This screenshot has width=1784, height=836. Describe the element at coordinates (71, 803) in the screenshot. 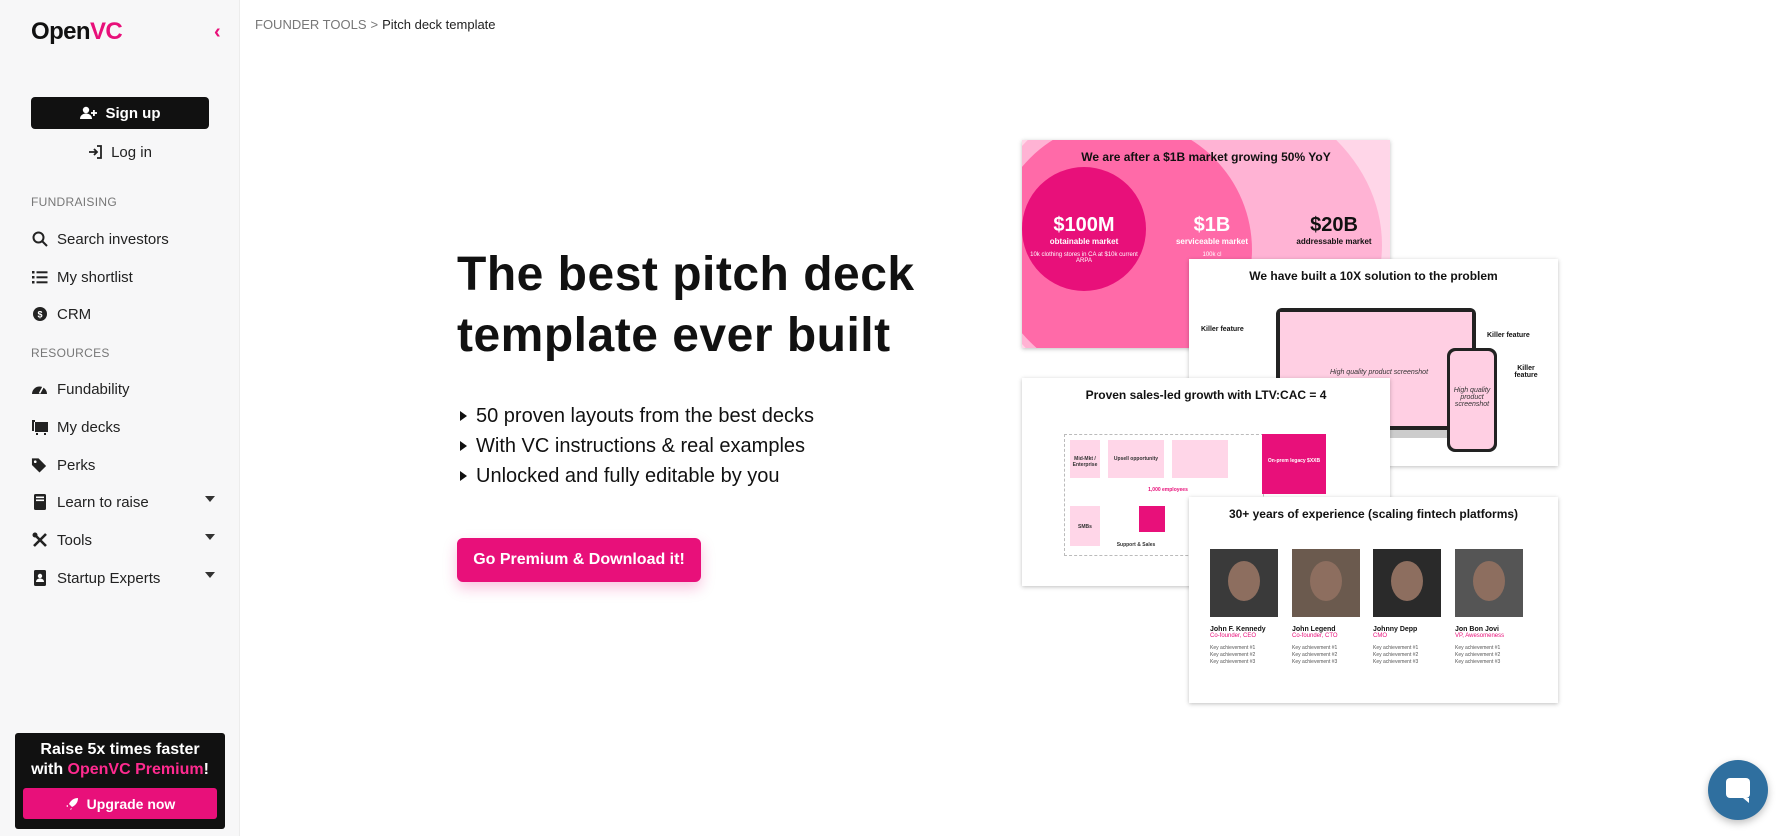

I see `rocket-icon` at that location.